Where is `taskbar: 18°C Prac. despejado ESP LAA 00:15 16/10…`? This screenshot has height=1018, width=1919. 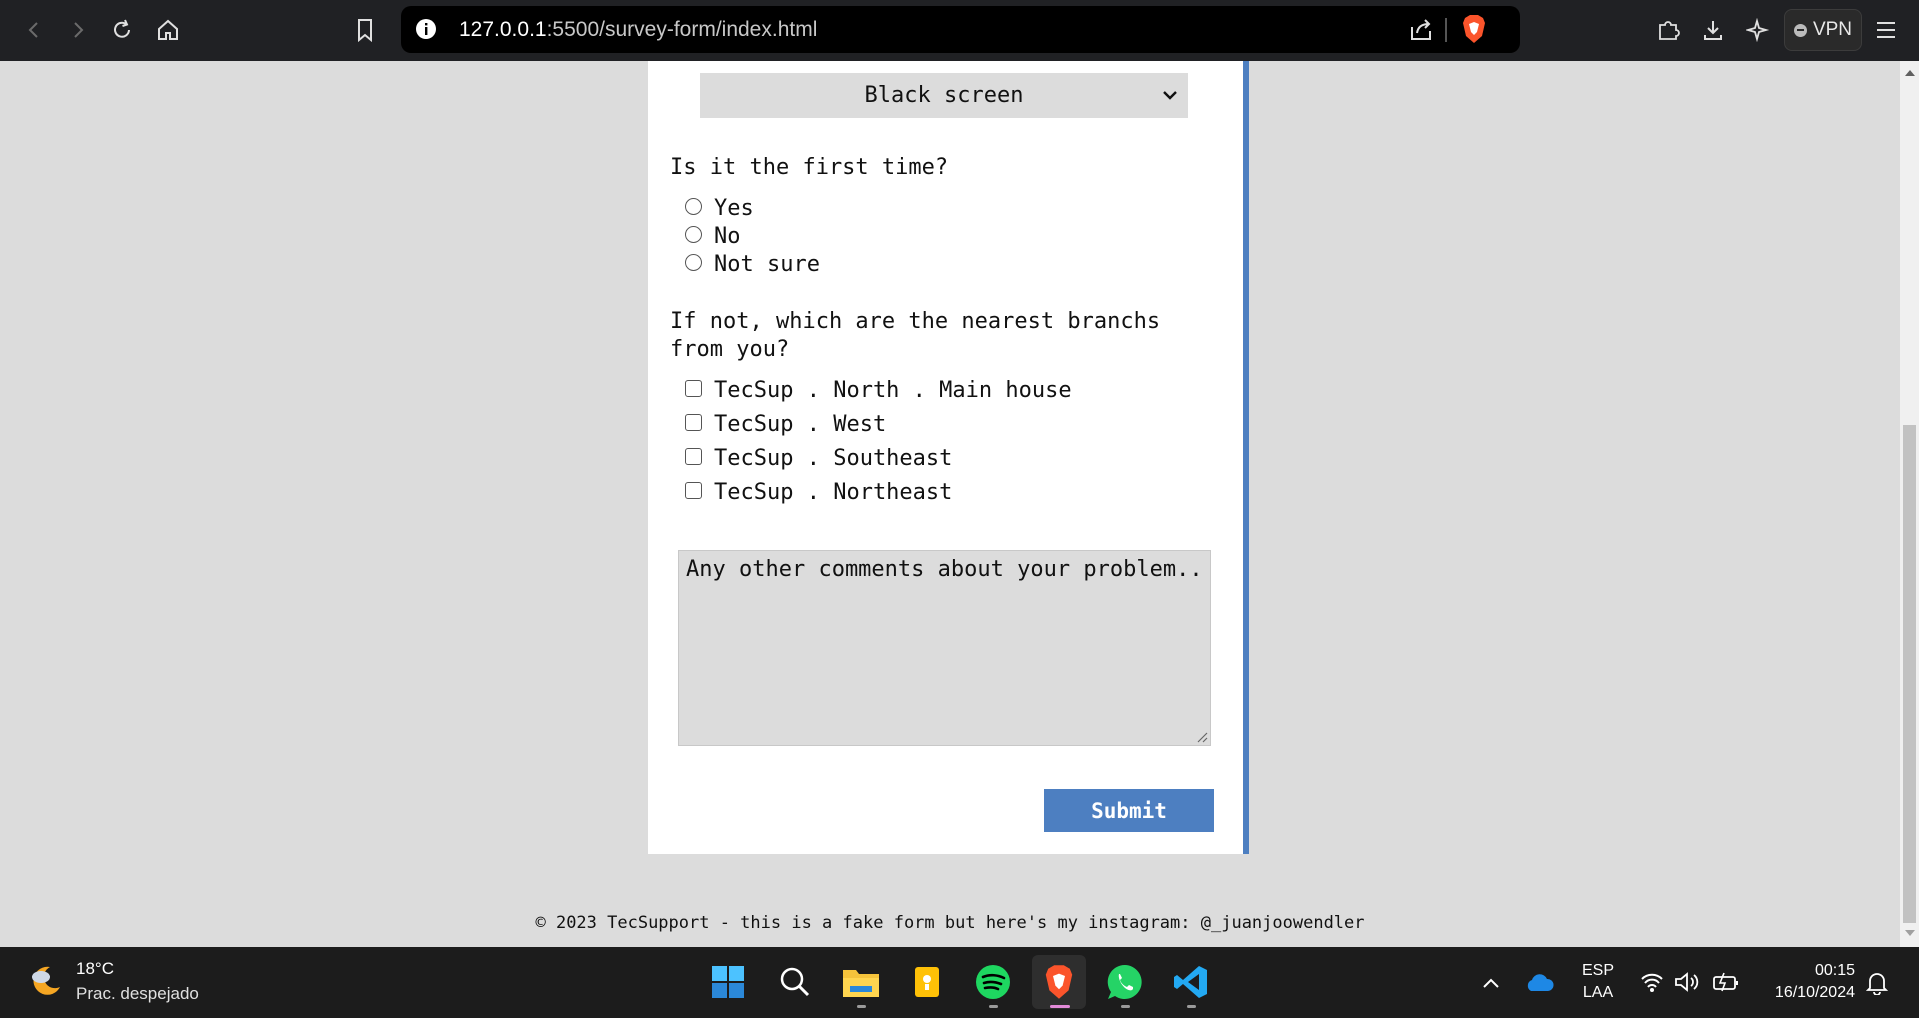
taskbar: 18°C Prac. despejado ESP LAA 00:15 16/10… is located at coordinates (959, 982).